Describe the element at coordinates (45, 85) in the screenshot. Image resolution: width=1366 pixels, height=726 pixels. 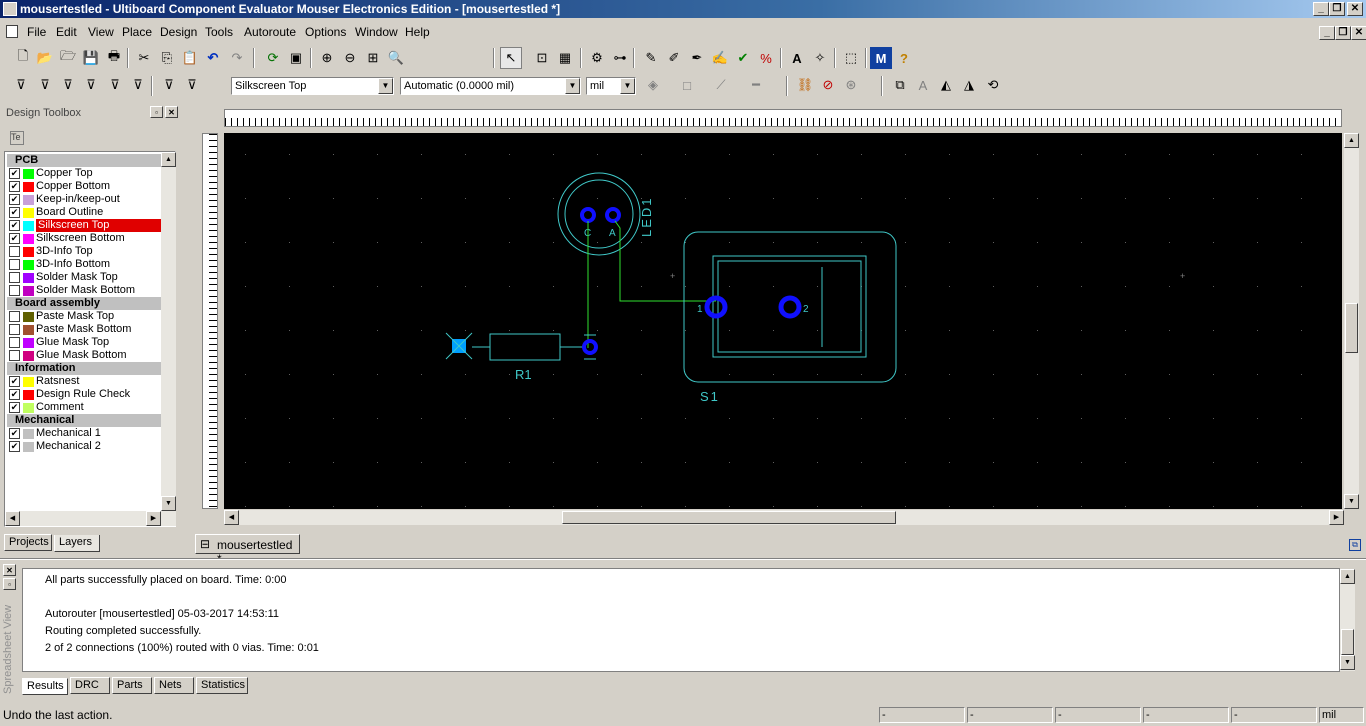
I see `filter-all-icon: ⊽` at that location.